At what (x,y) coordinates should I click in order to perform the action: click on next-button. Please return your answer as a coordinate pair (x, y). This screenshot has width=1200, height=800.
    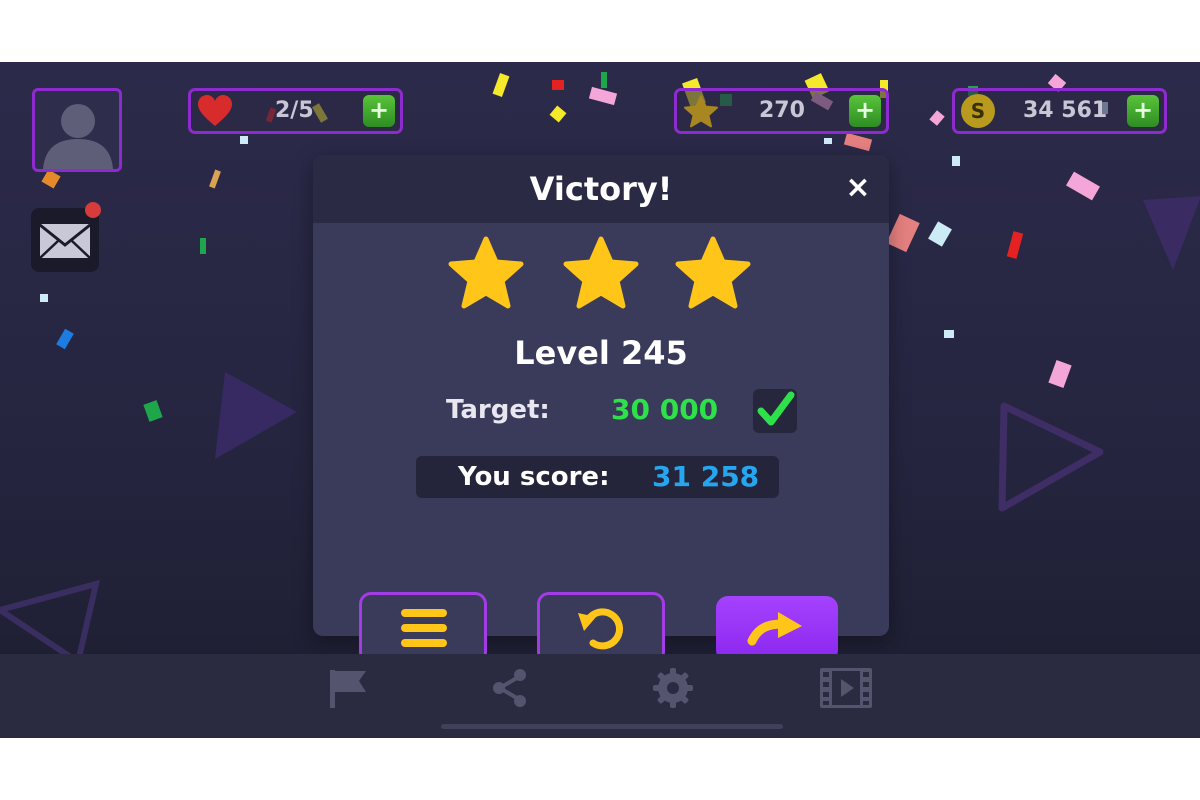
    Looking at the image, I should click on (777, 629).